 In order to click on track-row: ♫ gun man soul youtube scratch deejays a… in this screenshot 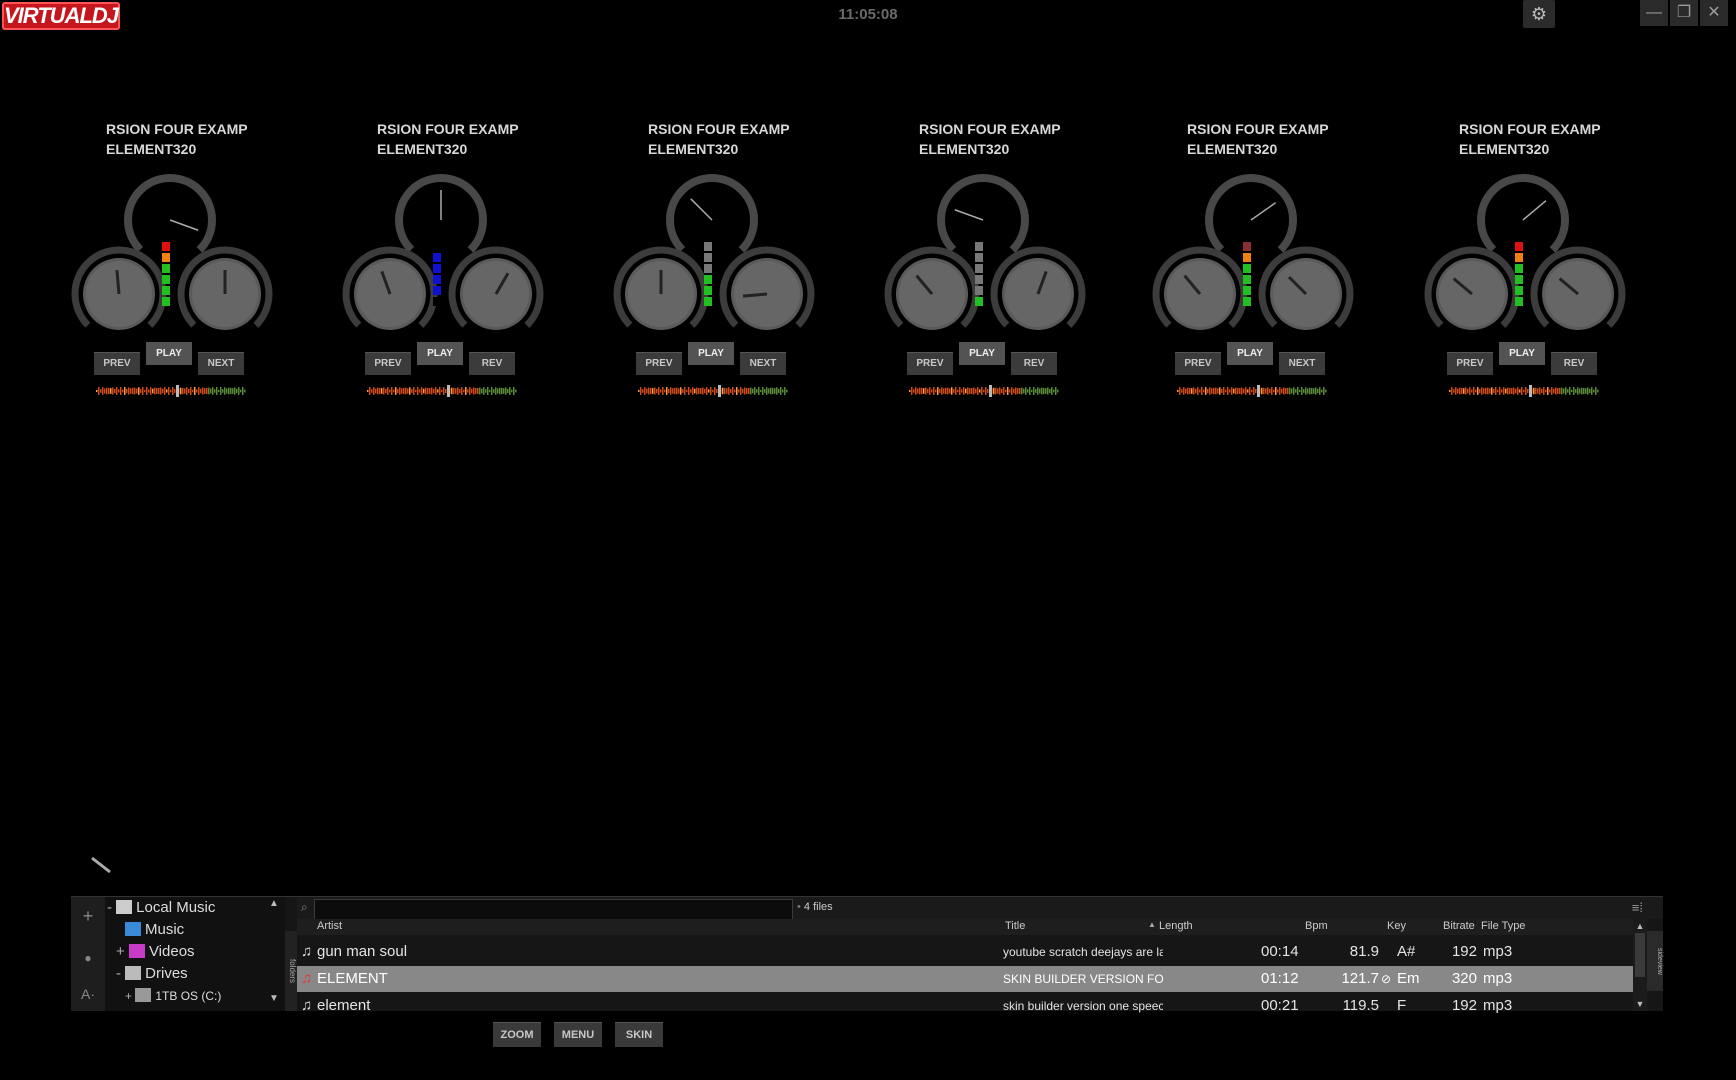, I will do `click(965, 952)`.